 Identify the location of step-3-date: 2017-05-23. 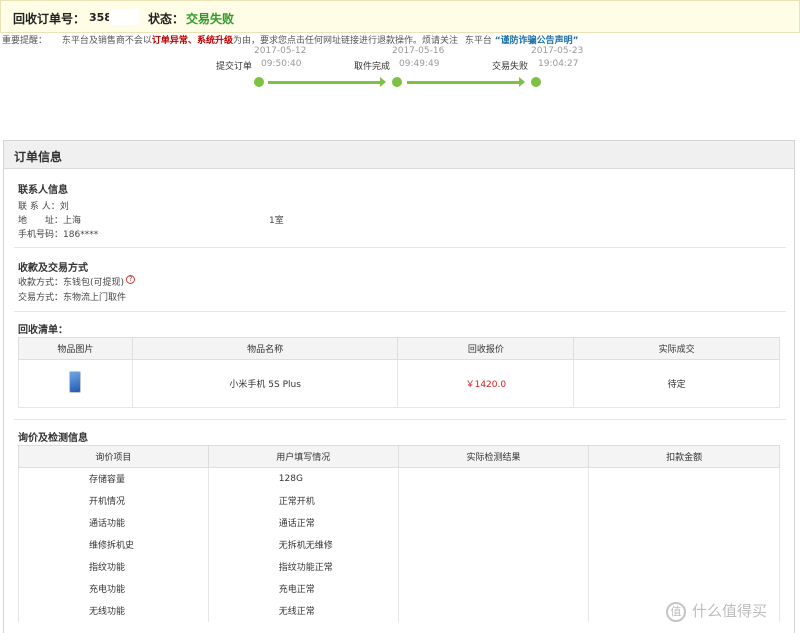
(557, 51).